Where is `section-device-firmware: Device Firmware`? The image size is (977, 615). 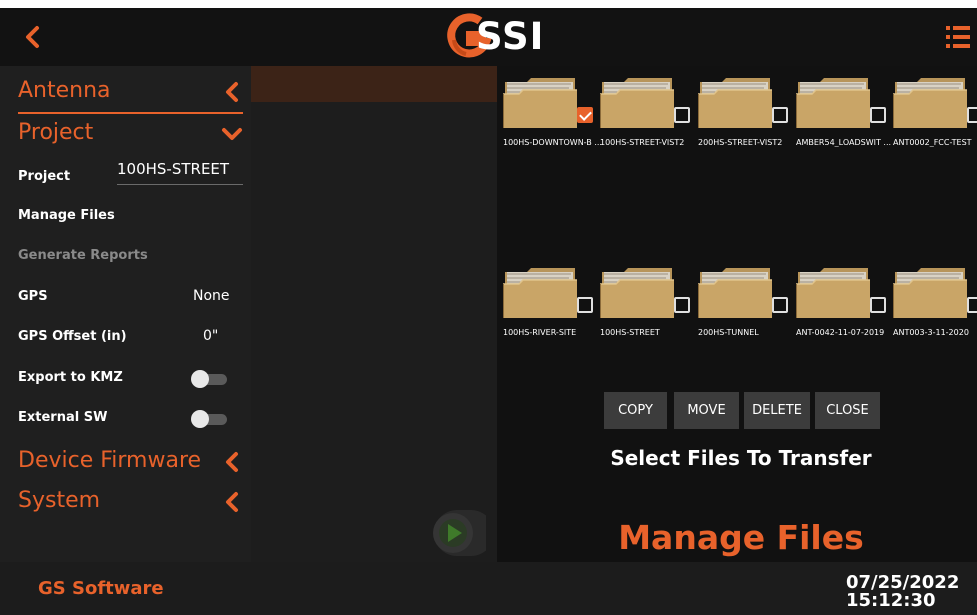
section-device-firmware: Device Firmware is located at coordinates (130, 462).